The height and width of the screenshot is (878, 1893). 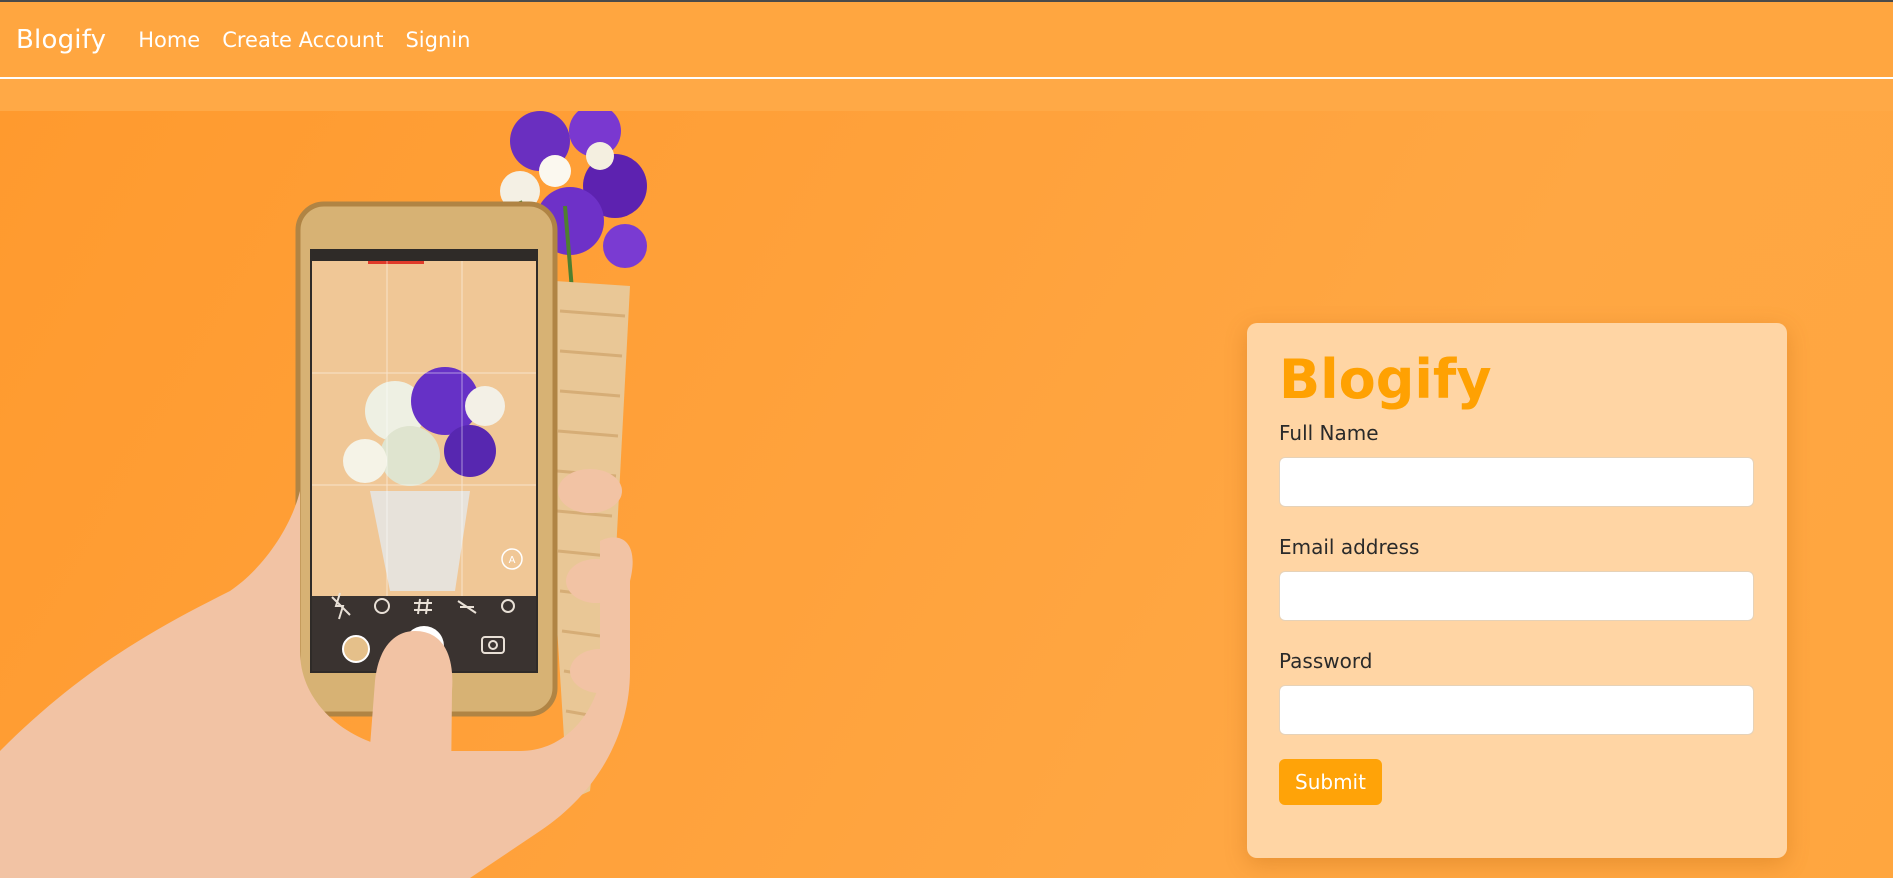 What do you see at coordinates (946, 95) in the screenshot?
I see `hero-top-strip` at bounding box center [946, 95].